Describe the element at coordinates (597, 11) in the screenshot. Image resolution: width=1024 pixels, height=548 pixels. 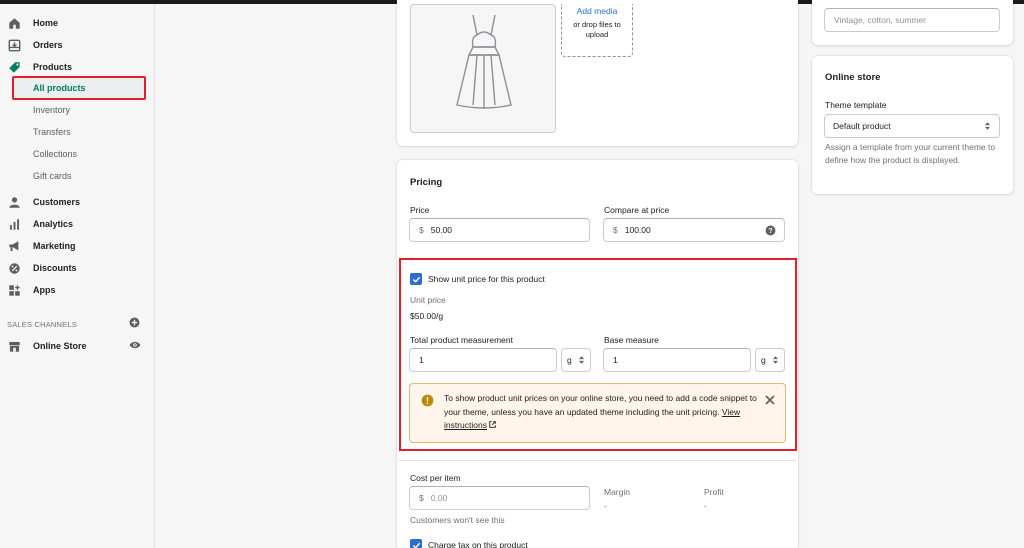
I see `add-media-link: Add media` at that location.